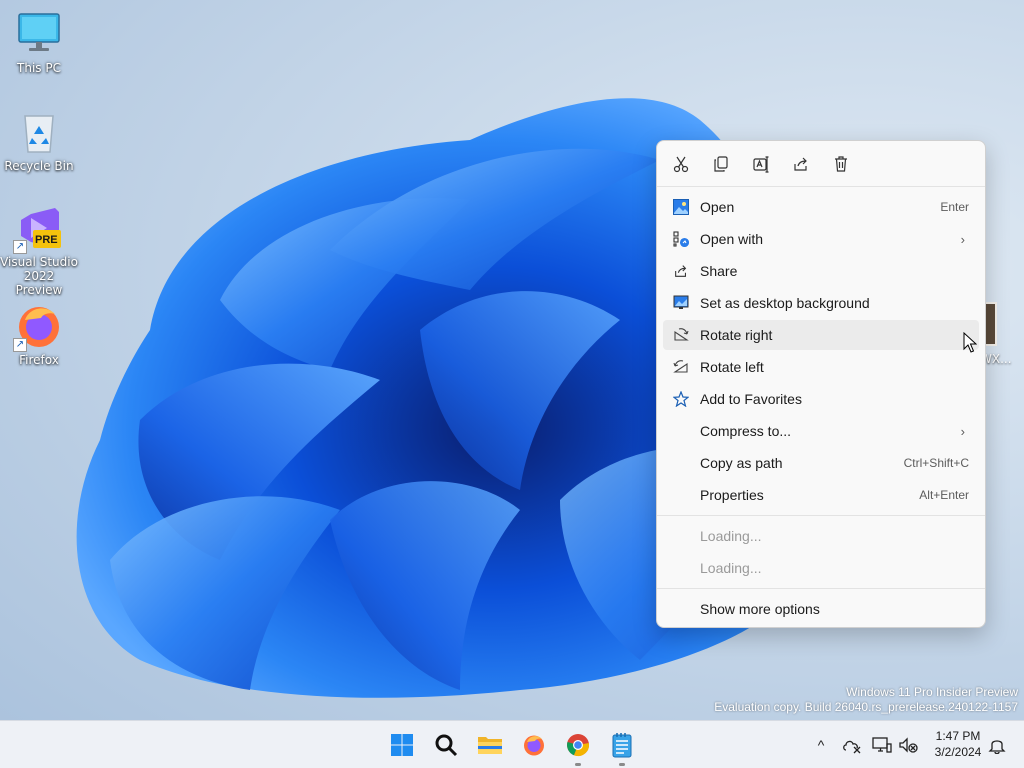 This screenshot has width=1024, height=768. What do you see at coordinates (39, 166) in the screenshot?
I see `desktop-icon-label: Recycle Bin` at bounding box center [39, 166].